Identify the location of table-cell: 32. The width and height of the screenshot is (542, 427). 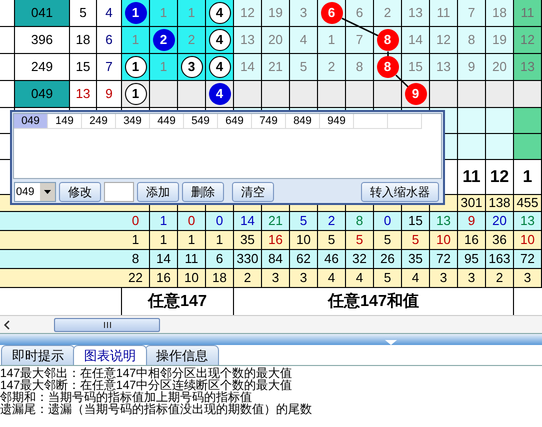
(360, 259).